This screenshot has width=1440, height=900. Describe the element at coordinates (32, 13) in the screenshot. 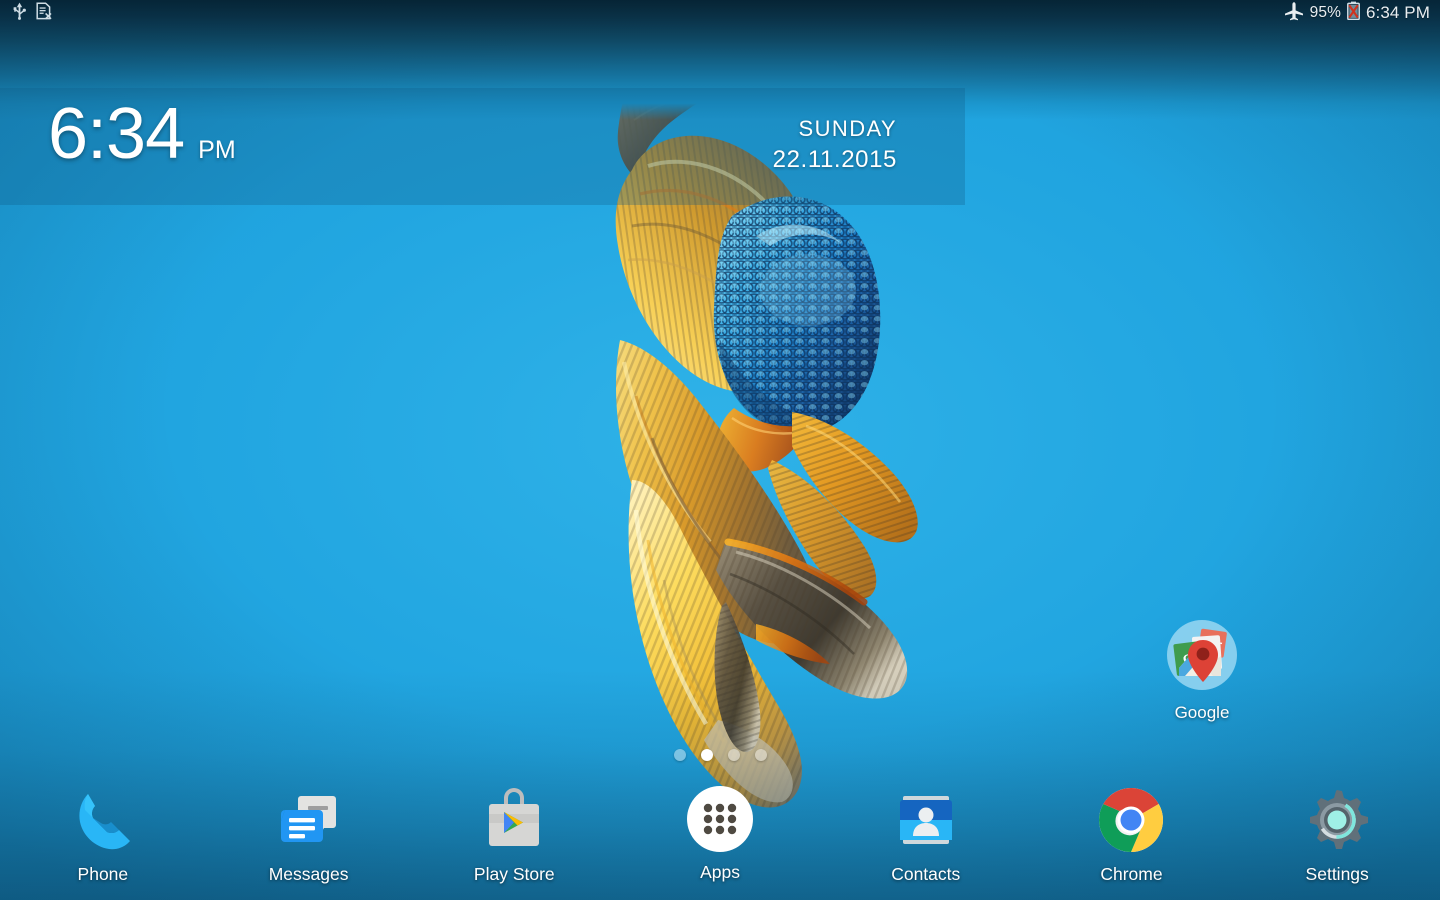

I see `status-bar-left-icons` at that location.